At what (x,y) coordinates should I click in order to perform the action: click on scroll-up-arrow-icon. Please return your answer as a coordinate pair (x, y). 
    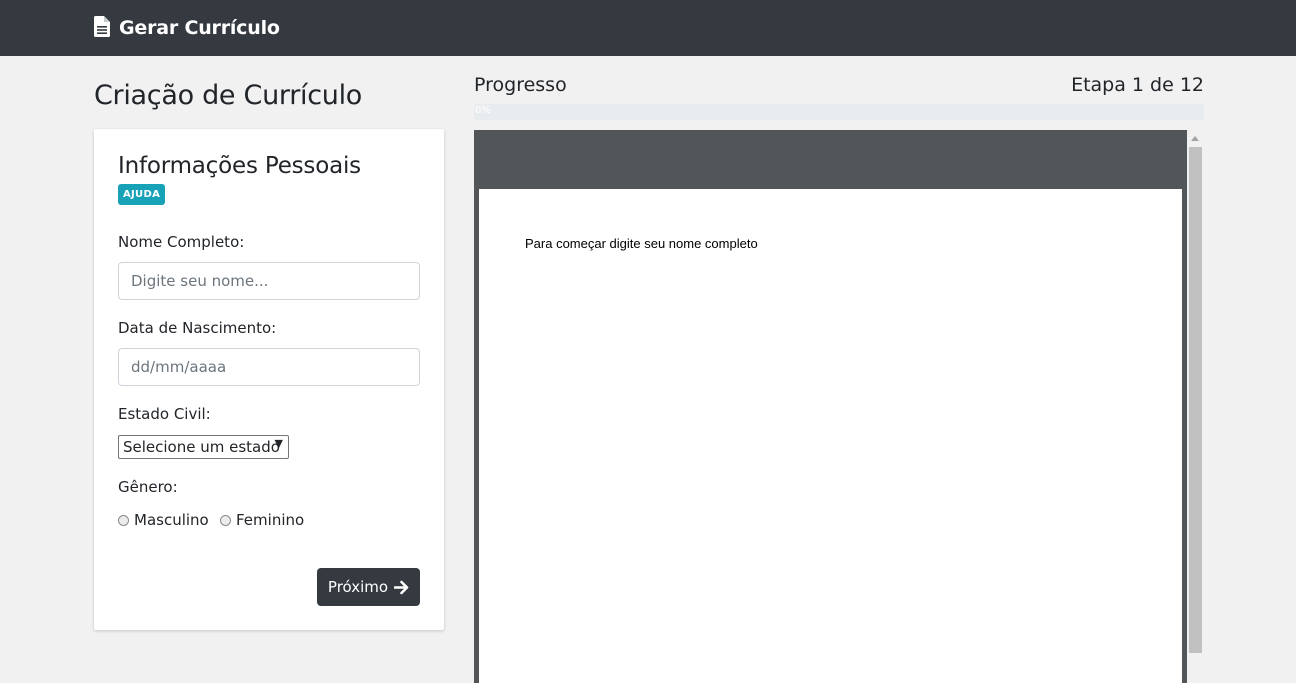
    Looking at the image, I should click on (1195, 138).